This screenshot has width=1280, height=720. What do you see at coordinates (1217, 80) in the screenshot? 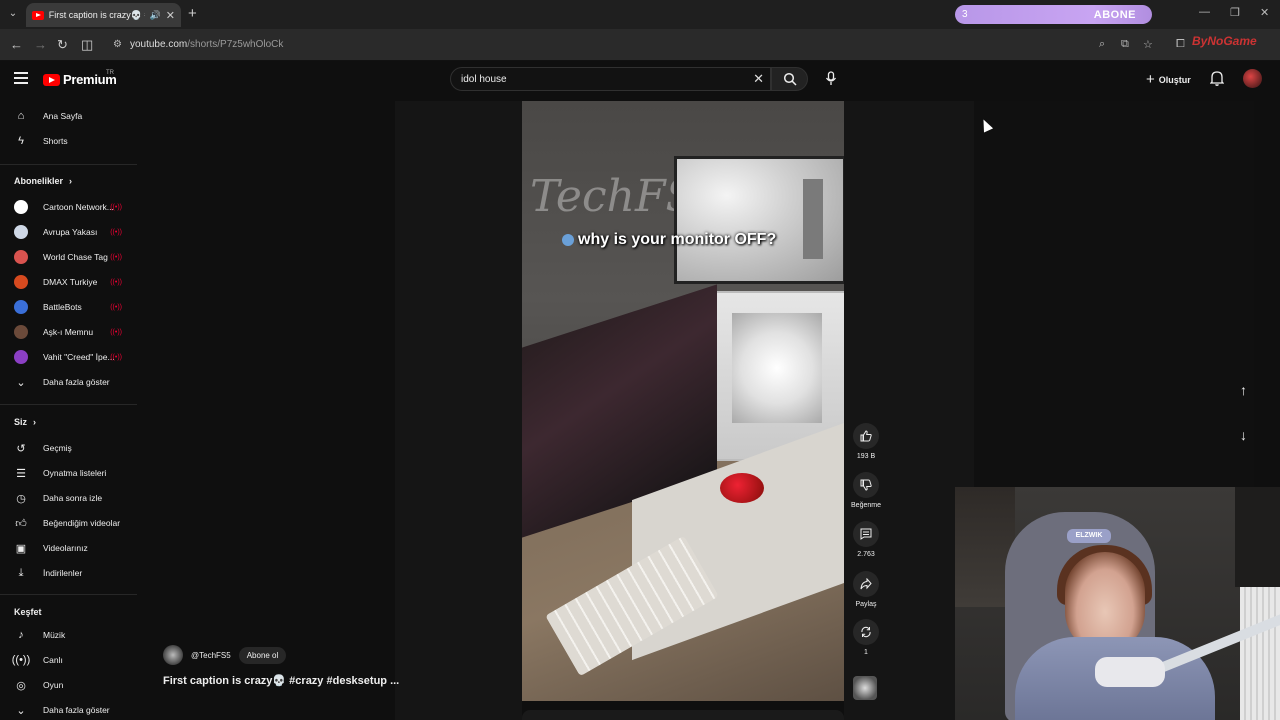
I see `notifications-bell-icon` at bounding box center [1217, 80].